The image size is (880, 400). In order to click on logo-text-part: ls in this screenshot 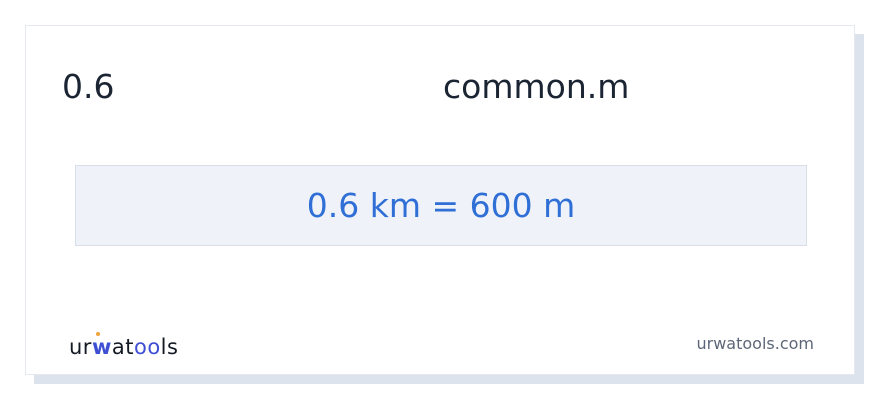, I will do `click(169, 347)`.